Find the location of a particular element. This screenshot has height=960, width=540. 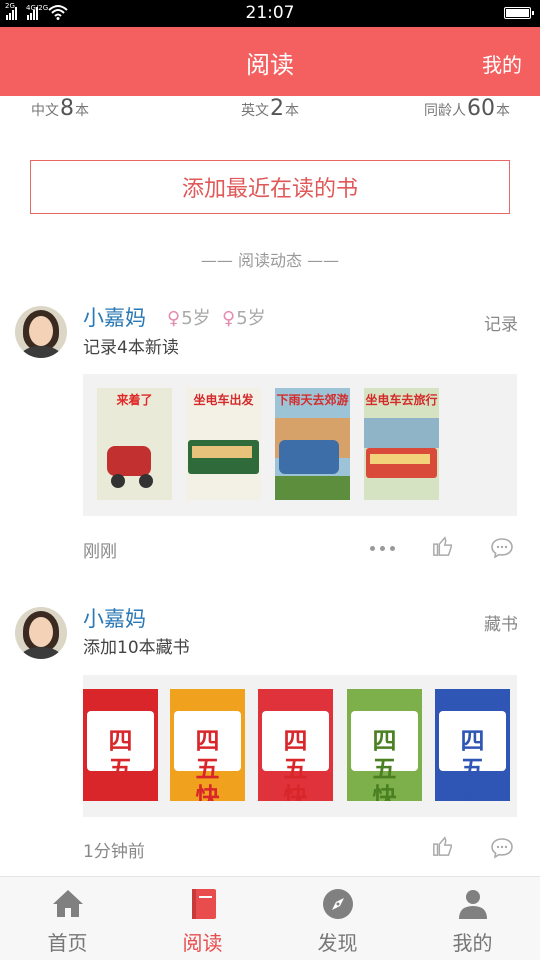

status-time: 21:07 is located at coordinates (270, 13).